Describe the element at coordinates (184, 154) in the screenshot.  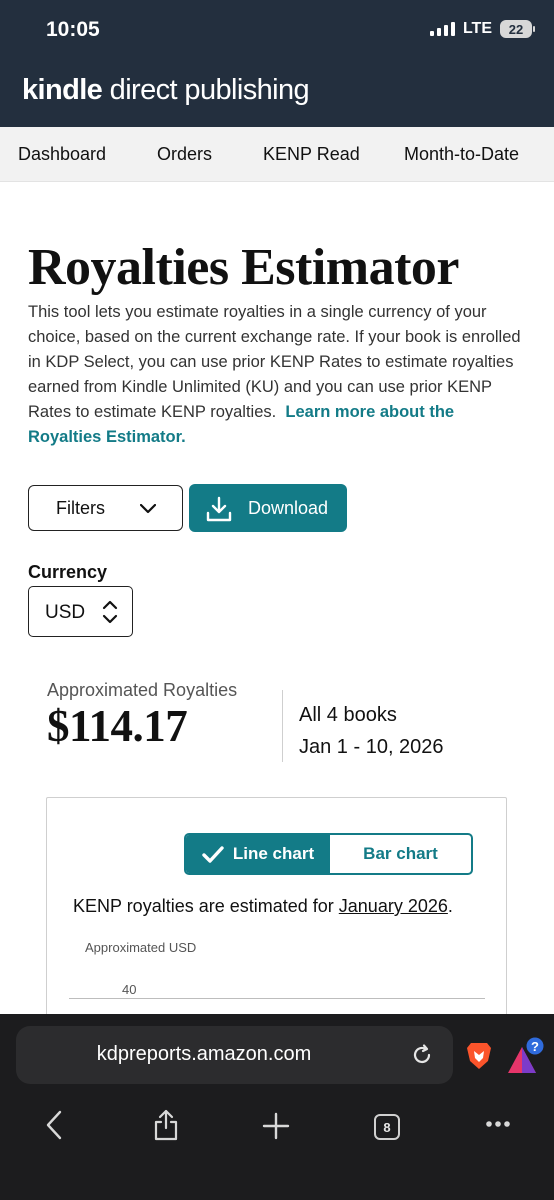
I see `nav-orders: Orders` at that location.